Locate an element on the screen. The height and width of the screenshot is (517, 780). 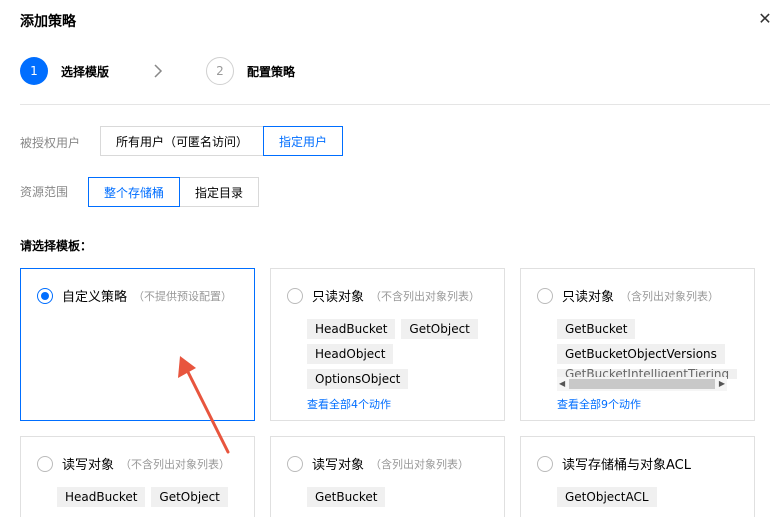
template-name: 读写存储桶与对象ACL is located at coordinates (626, 465).